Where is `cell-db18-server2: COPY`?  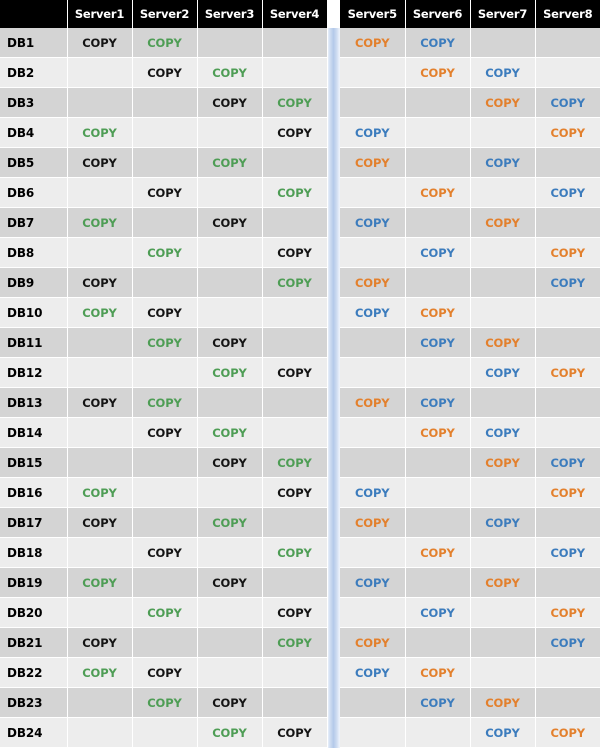 cell-db18-server2: COPY is located at coordinates (165, 552).